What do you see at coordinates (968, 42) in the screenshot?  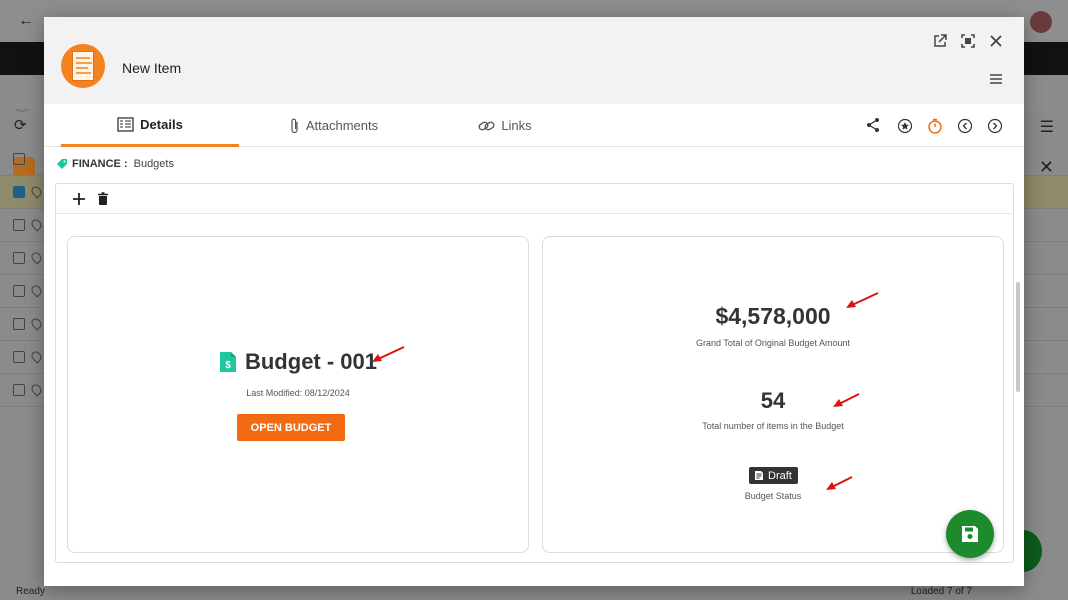 I see `fullscreen-icon` at bounding box center [968, 42].